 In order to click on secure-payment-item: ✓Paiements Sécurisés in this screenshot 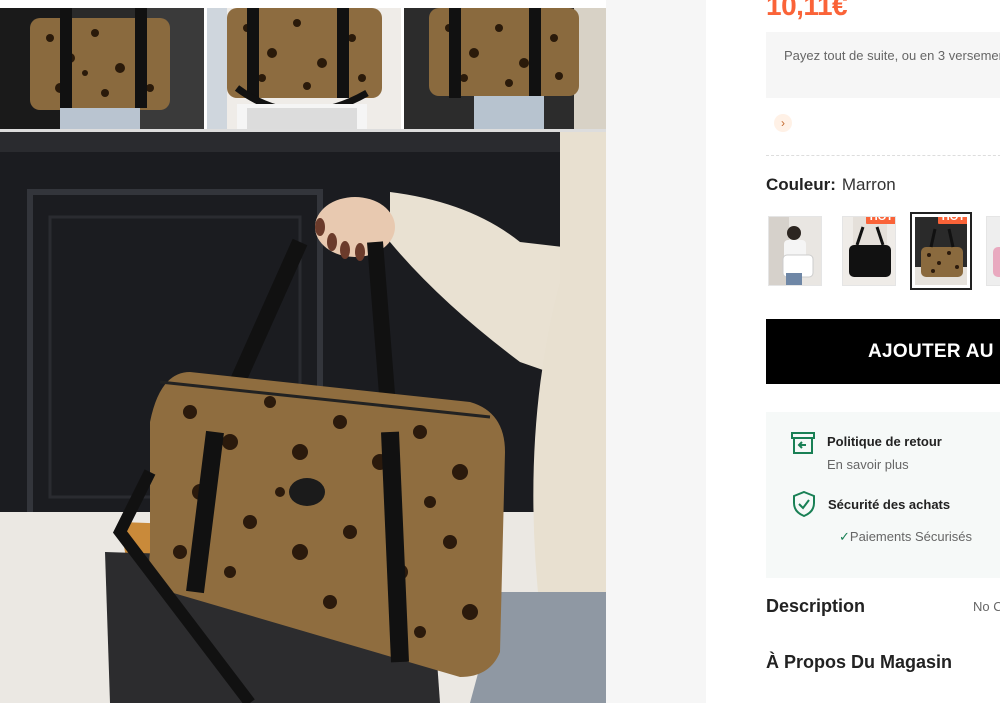, I will do `click(905, 537)`.